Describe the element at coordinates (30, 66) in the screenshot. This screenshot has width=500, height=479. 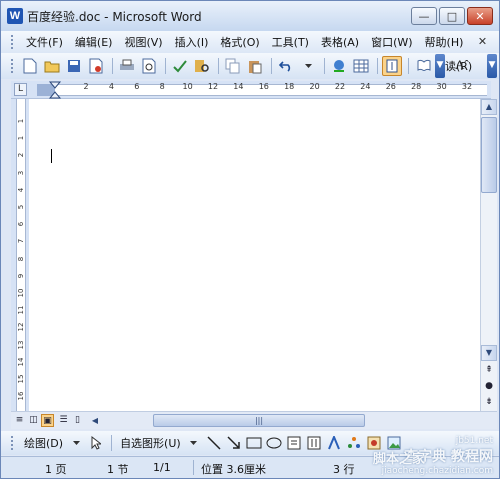
I see `new-document-icon` at that location.